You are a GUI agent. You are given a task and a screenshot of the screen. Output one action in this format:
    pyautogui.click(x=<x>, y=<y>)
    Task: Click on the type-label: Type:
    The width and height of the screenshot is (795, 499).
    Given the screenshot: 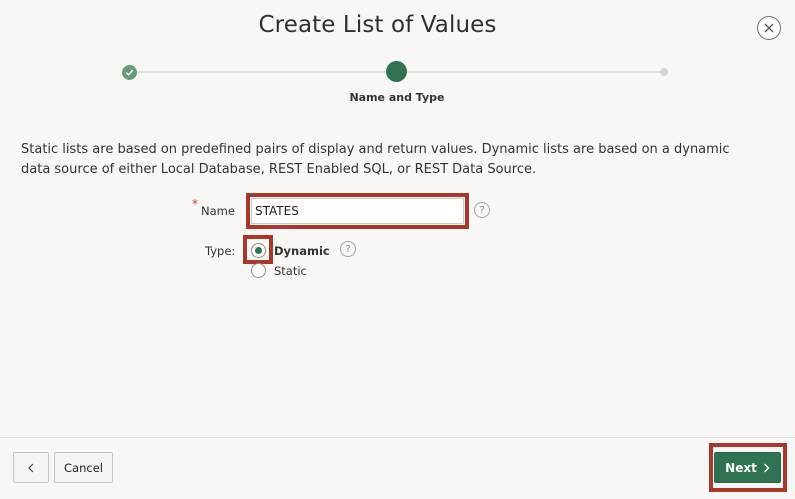 What is the action you would take?
    pyautogui.click(x=220, y=251)
    